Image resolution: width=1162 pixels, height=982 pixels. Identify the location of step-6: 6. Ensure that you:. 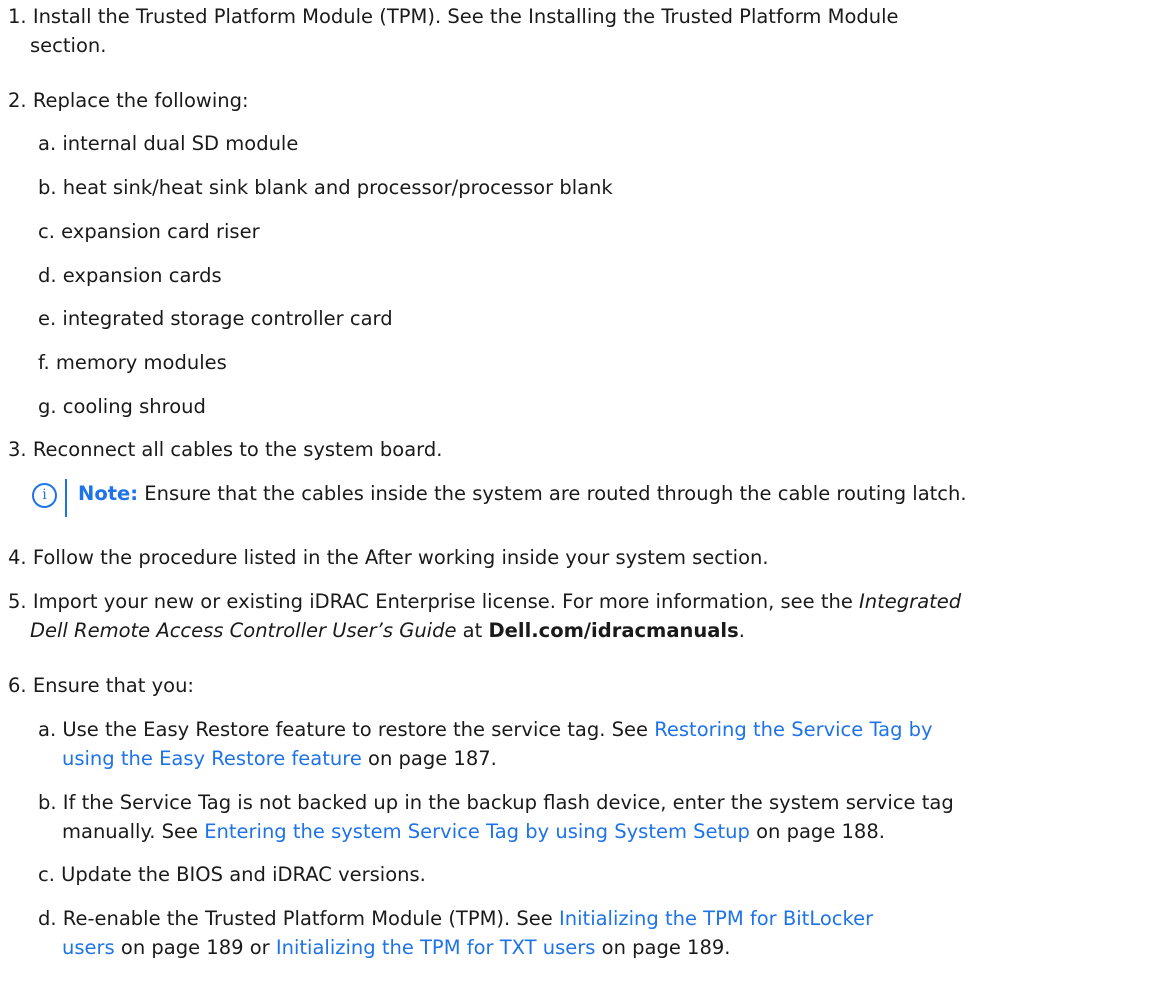
(101, 686).